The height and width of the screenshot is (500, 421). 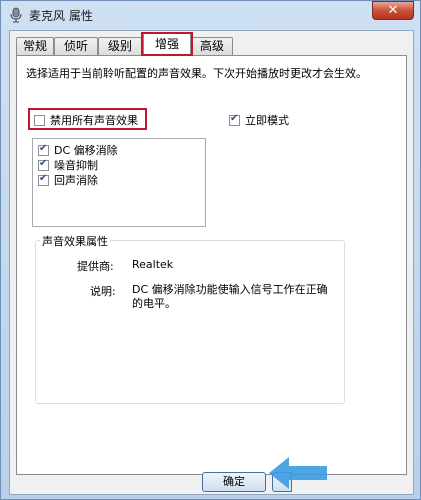 I want to click on immediate-mode-checkbox: 立即模式, so click(x=259, y=120).